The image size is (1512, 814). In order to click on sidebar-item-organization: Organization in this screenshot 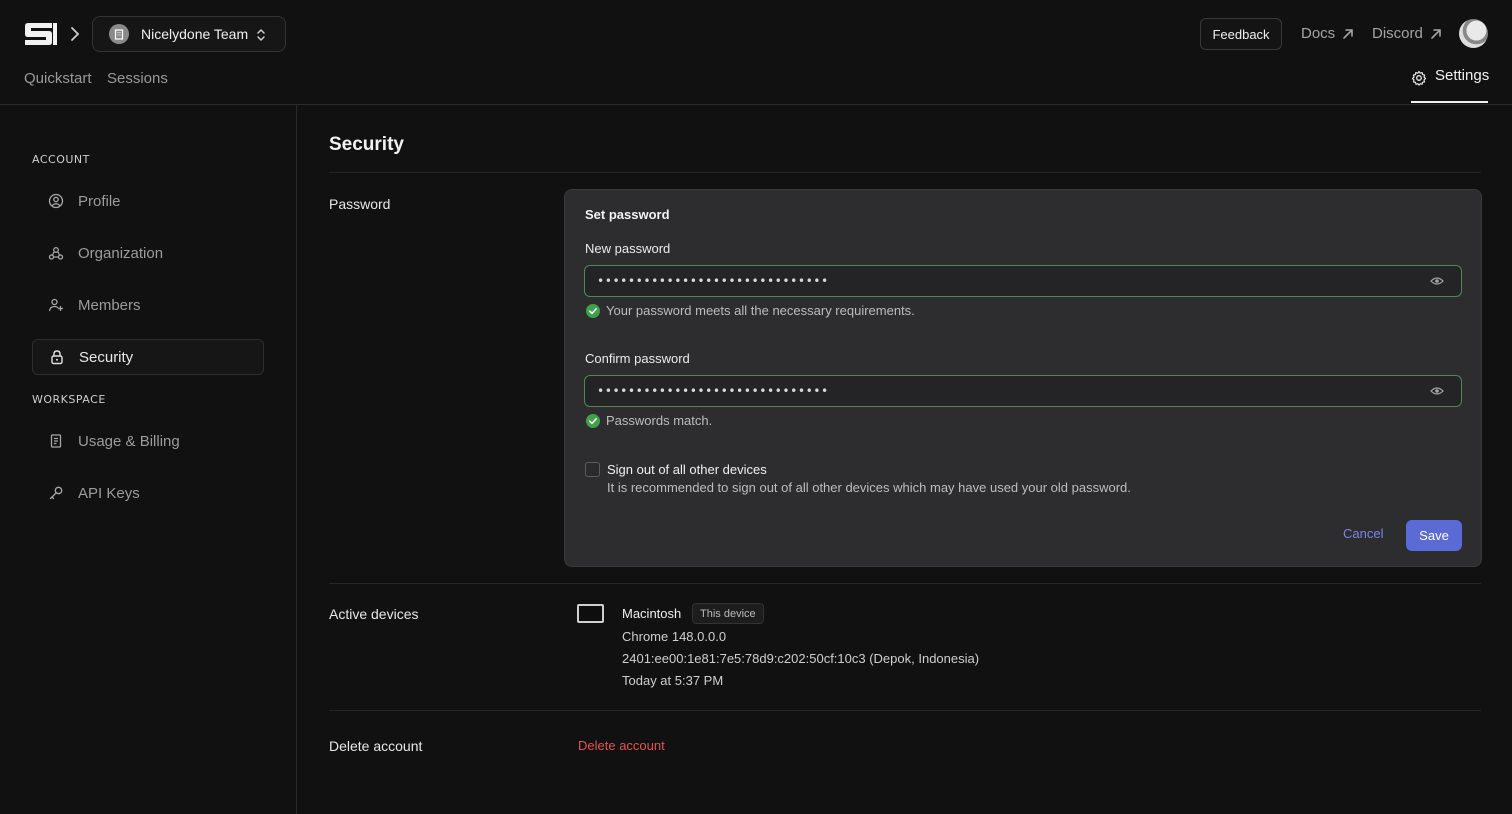, I will do `click(148, 253)`.